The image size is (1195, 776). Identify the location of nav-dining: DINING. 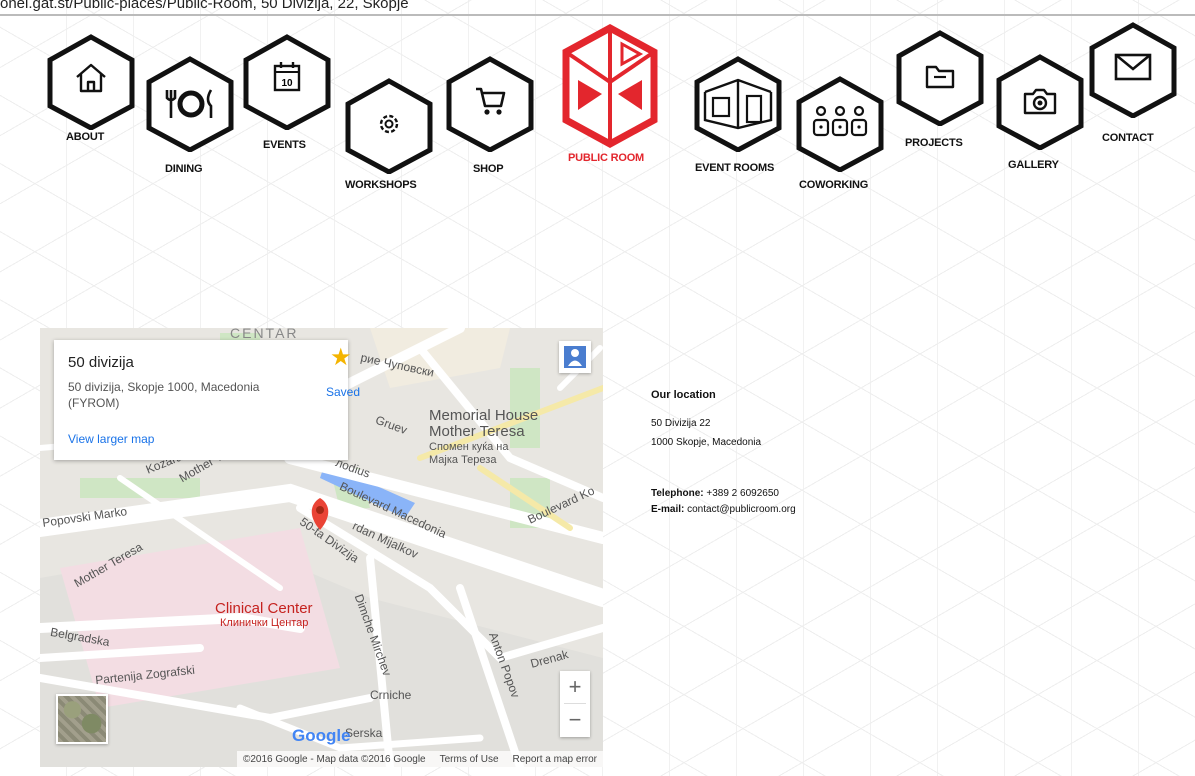
(190, 116).